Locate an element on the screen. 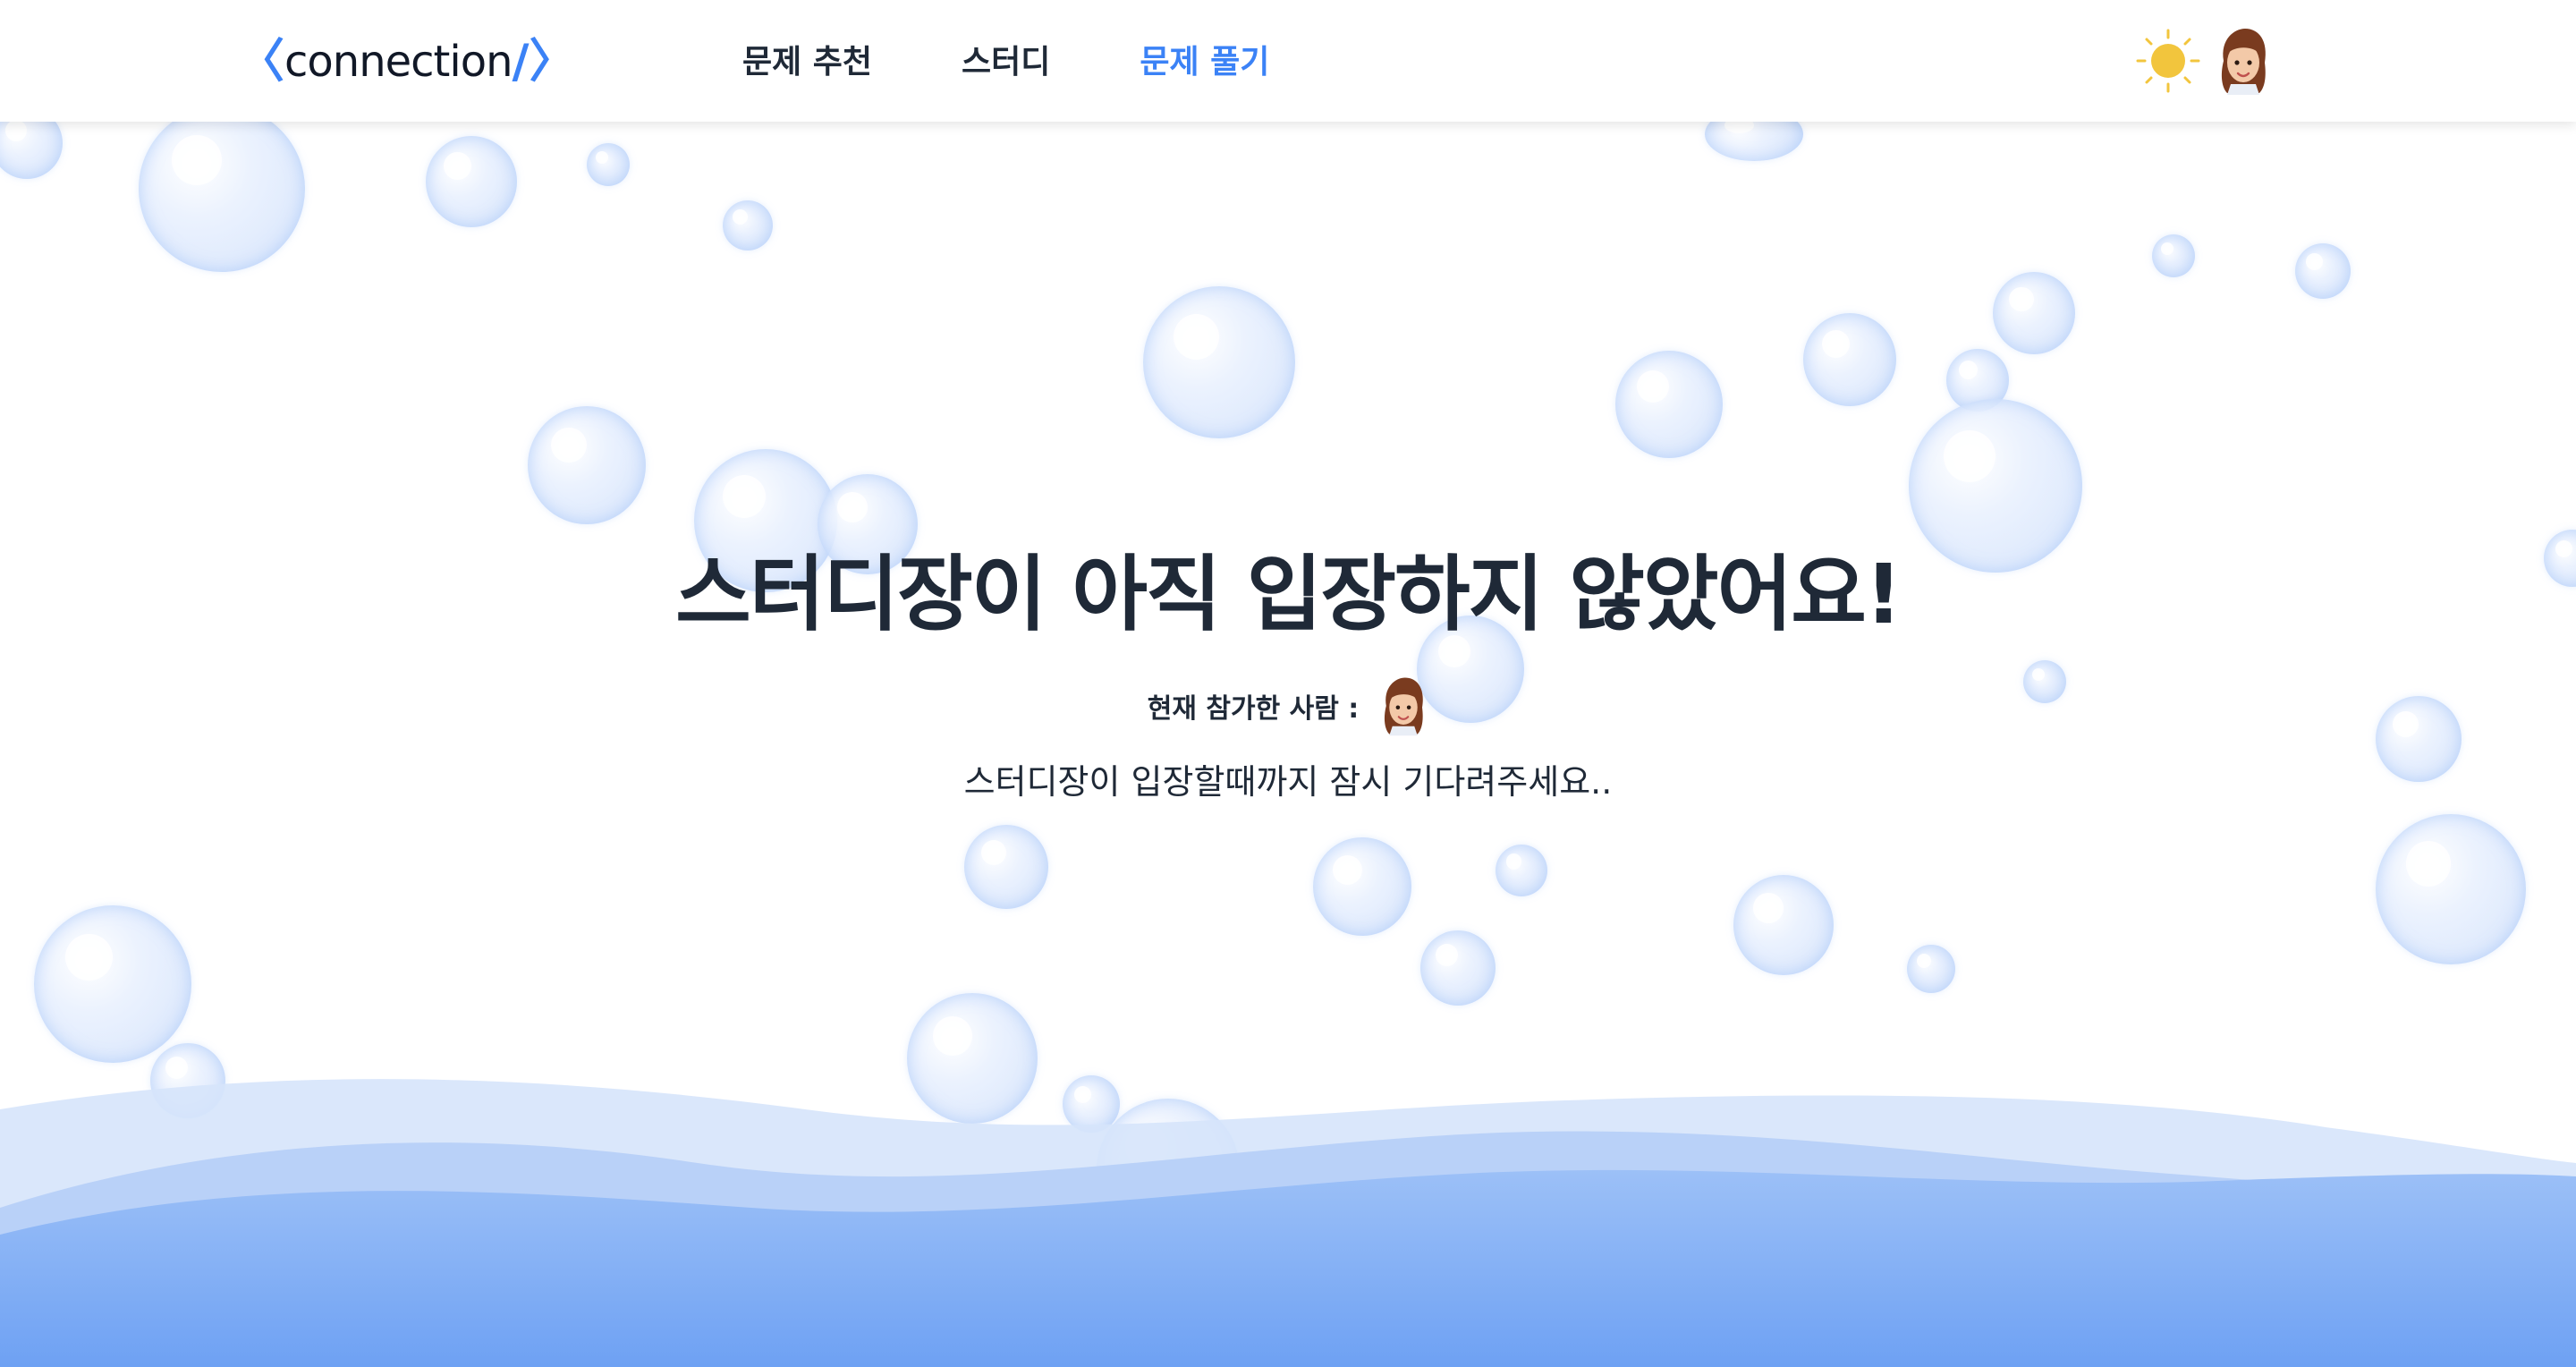  participants-label: 현재 참가한 사람 : is located at coordinates (1253, 709).